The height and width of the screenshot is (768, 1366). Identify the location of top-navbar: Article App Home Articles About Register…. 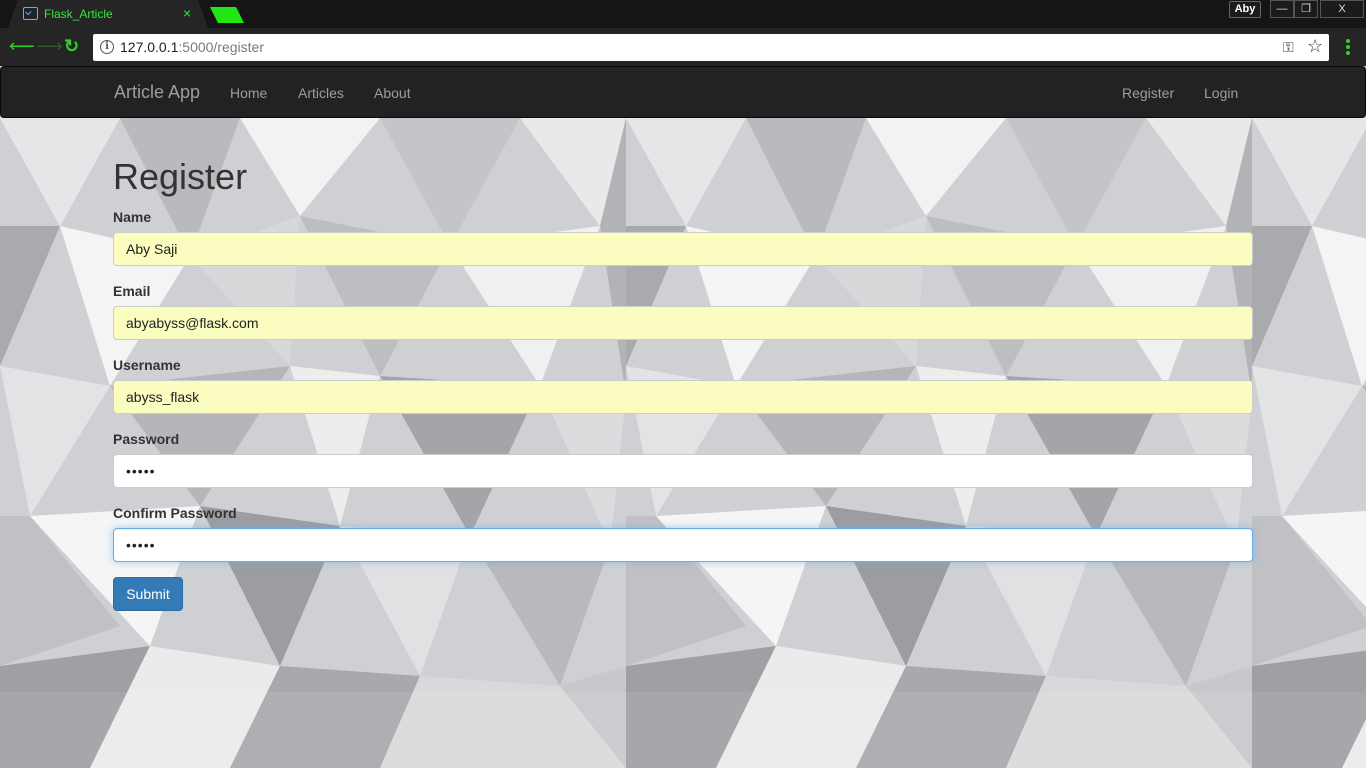
(683, 92).